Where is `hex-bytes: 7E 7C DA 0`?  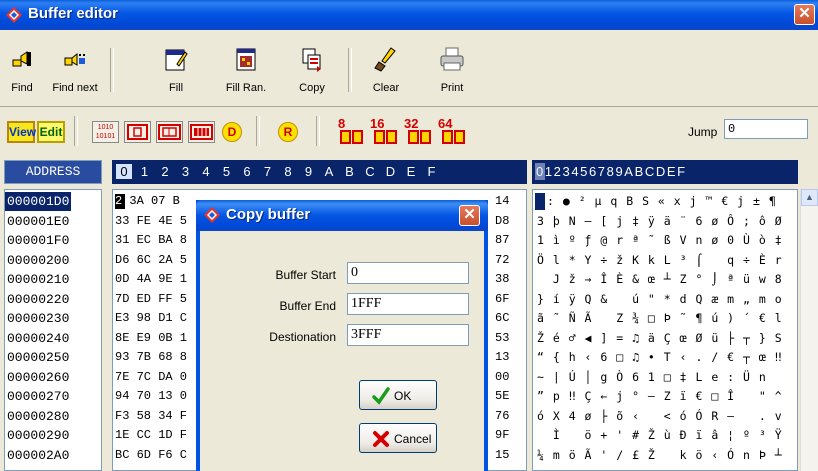 hex-bytes: 7E 7C DA 0 is located at coordinates (151, 377).